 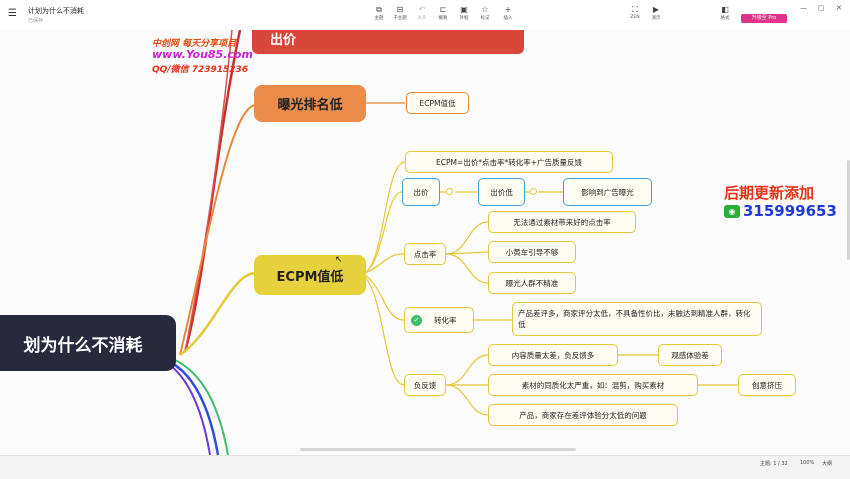 I want to click on menu-icon: ☰, so click(x=13, y=14).